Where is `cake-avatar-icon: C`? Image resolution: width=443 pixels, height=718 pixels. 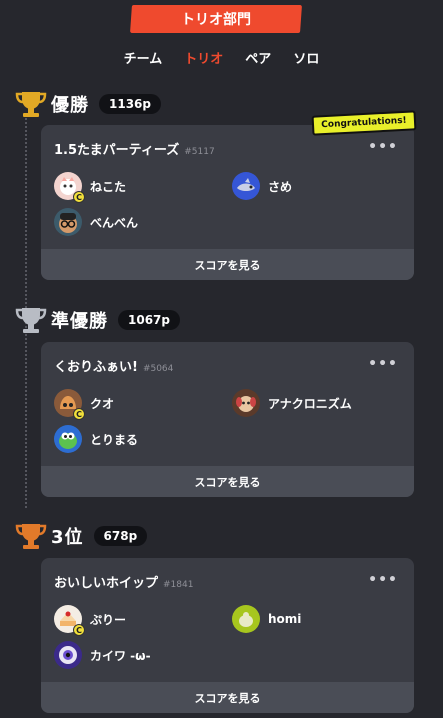 cake-avatar-icon: C is located at coordinates (69, 620).